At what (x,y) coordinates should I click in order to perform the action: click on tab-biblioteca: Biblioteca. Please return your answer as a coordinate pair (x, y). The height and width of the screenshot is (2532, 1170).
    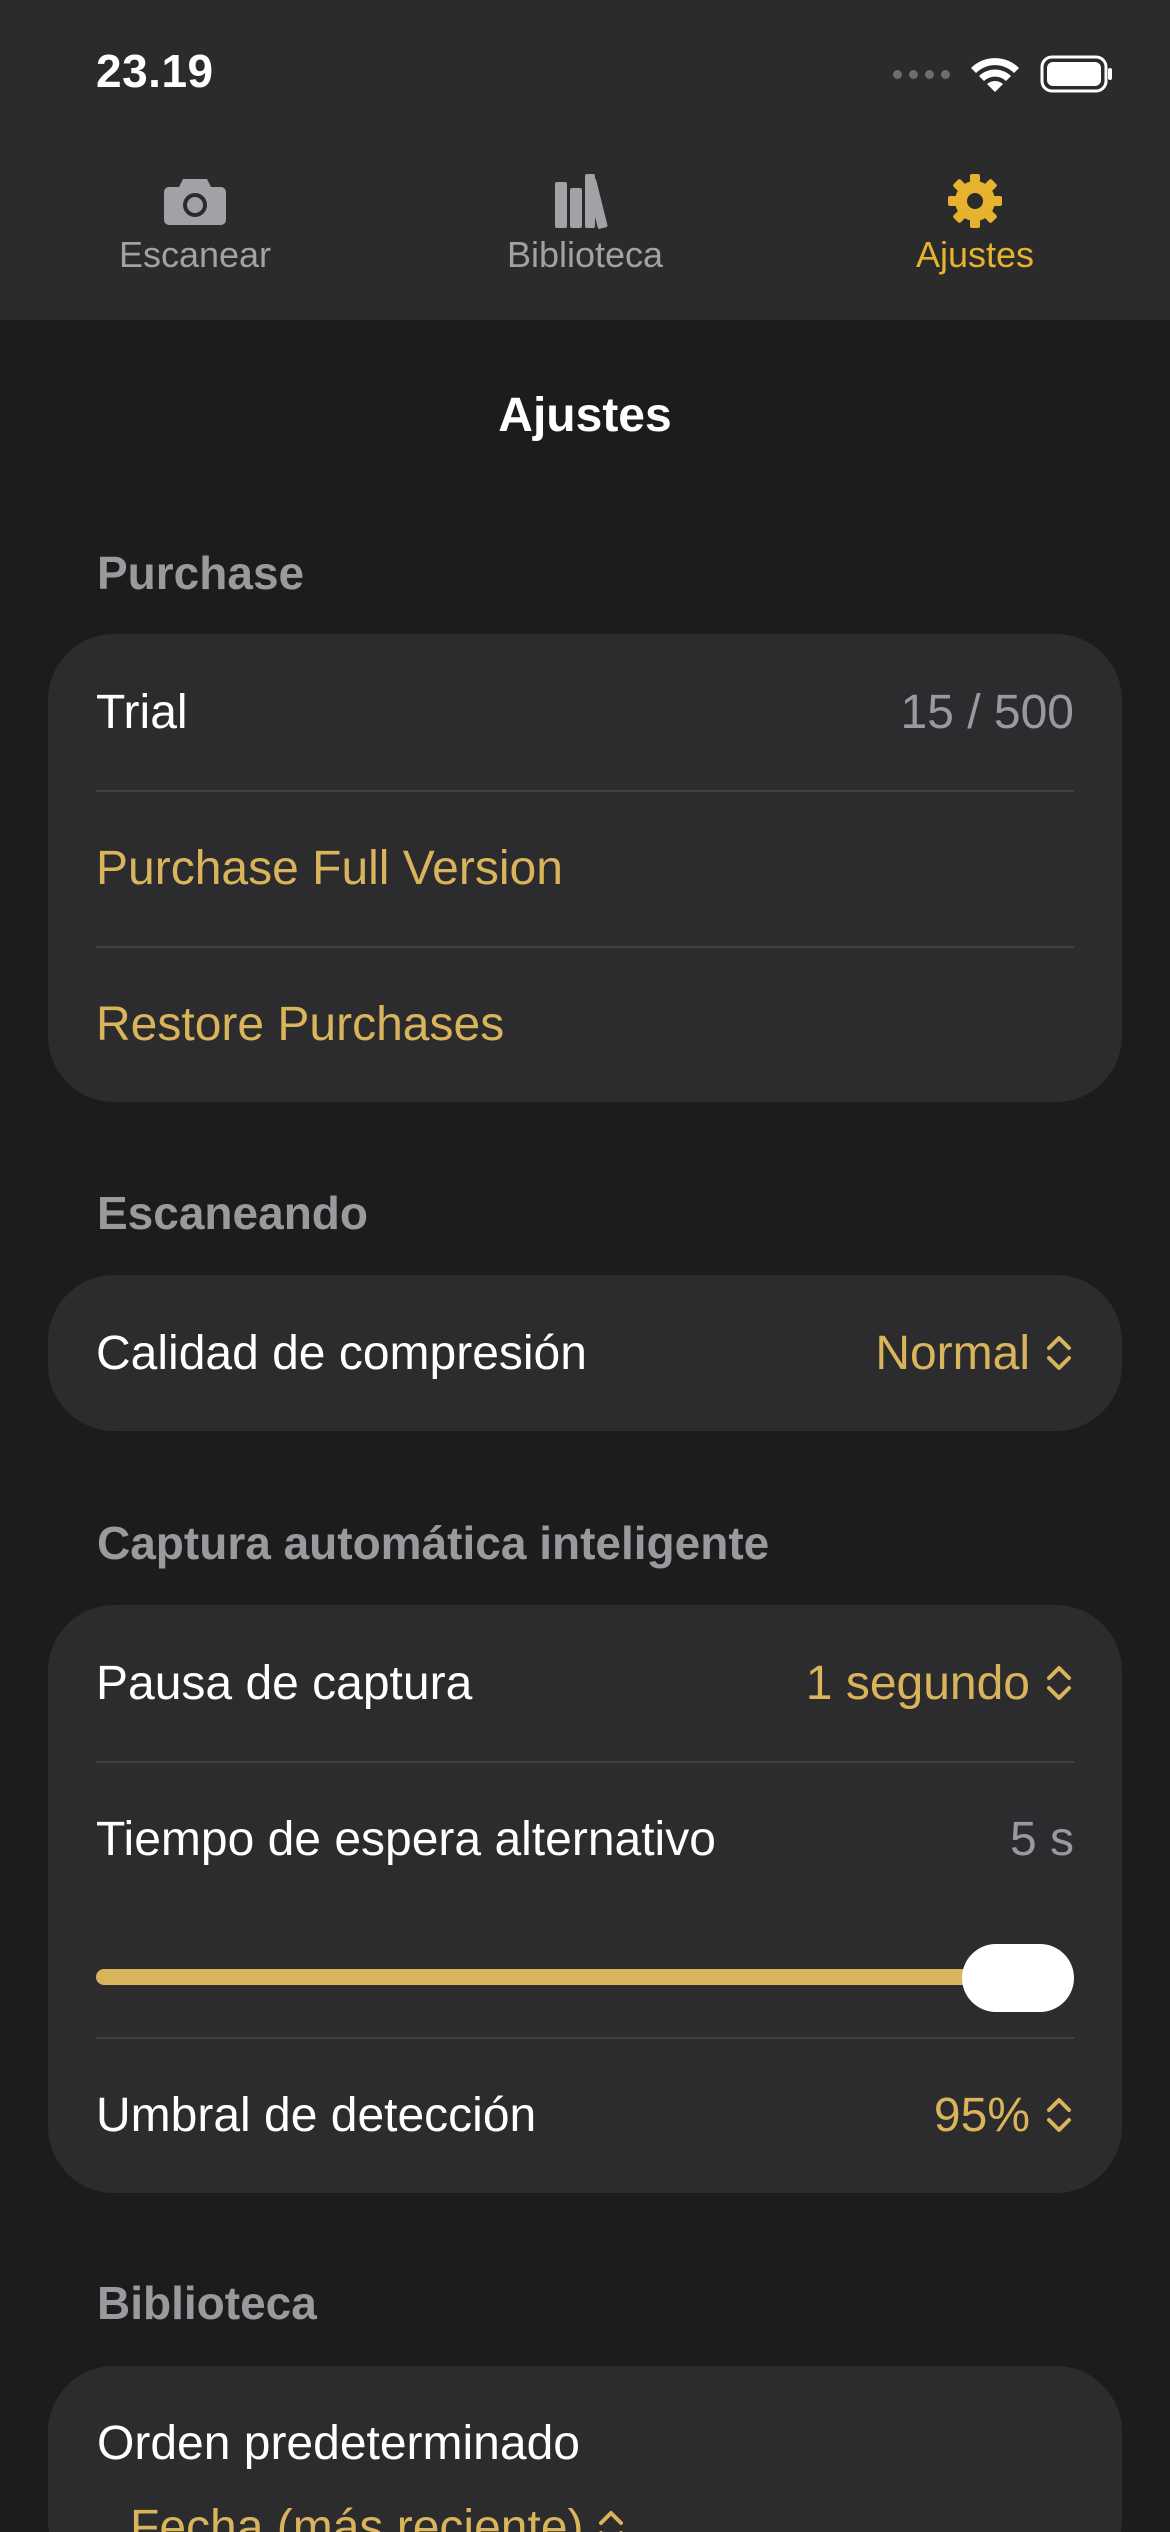
    Looking at the image, I should click on (585, 235).